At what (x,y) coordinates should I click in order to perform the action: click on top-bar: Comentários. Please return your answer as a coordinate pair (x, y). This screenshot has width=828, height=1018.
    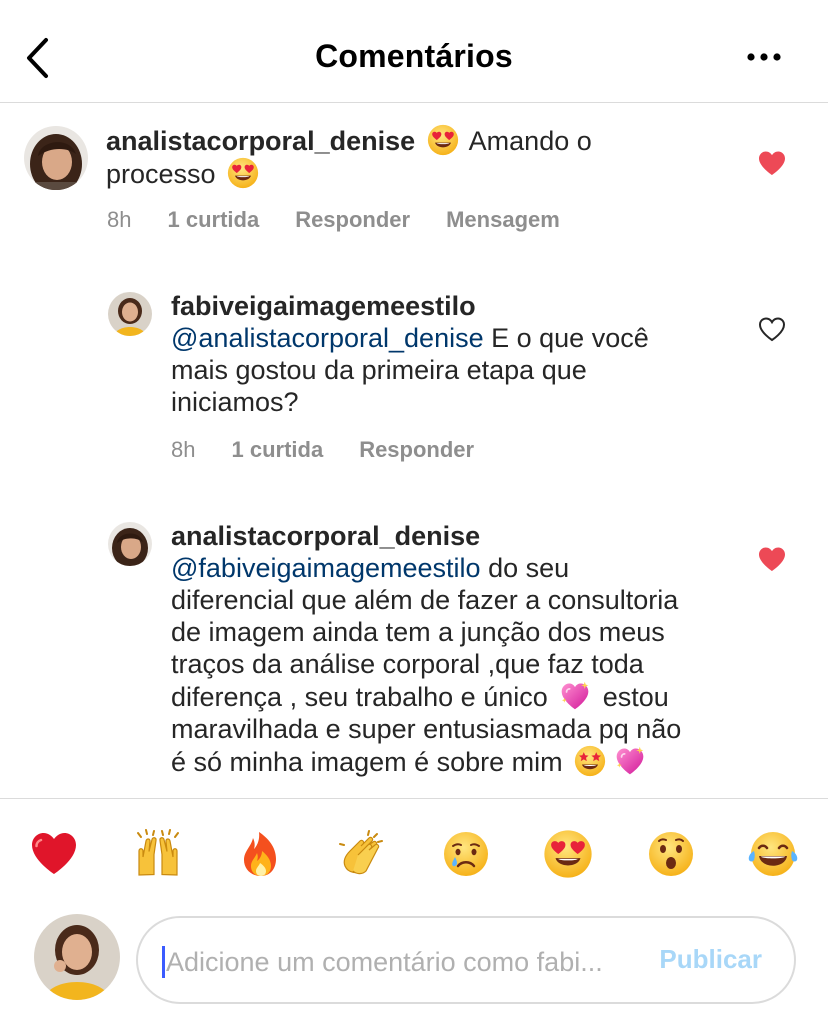
    Looking at the image, I should click on (414, 51).